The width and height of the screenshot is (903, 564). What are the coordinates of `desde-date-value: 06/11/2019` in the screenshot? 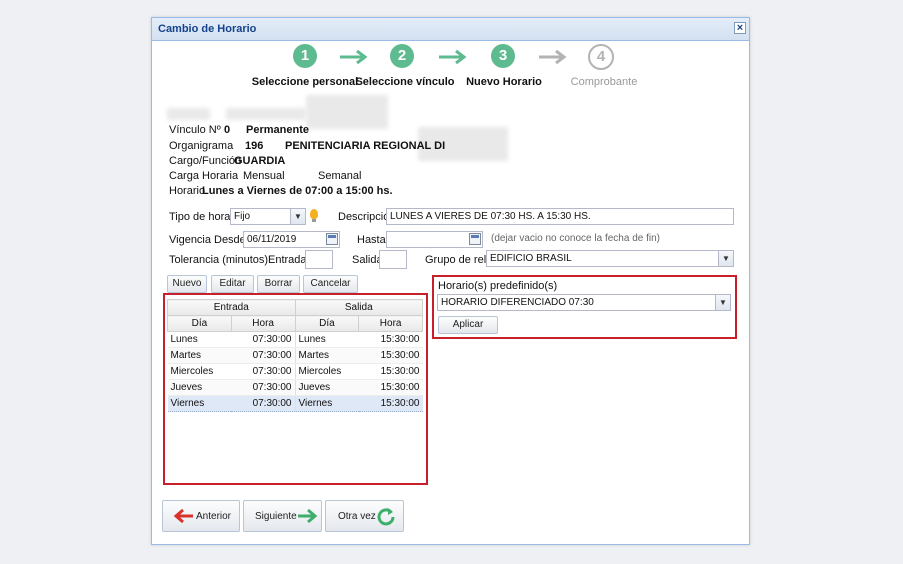 It's located at (272, 239).